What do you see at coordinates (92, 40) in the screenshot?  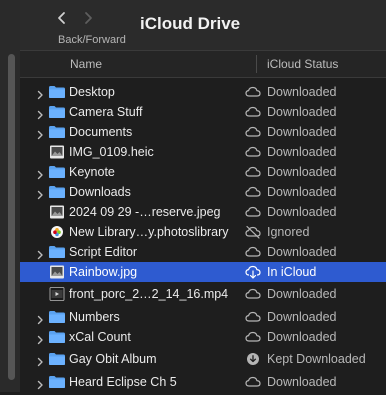 I see `nav-label: Back/Forward` at bounding box center [92, 40].